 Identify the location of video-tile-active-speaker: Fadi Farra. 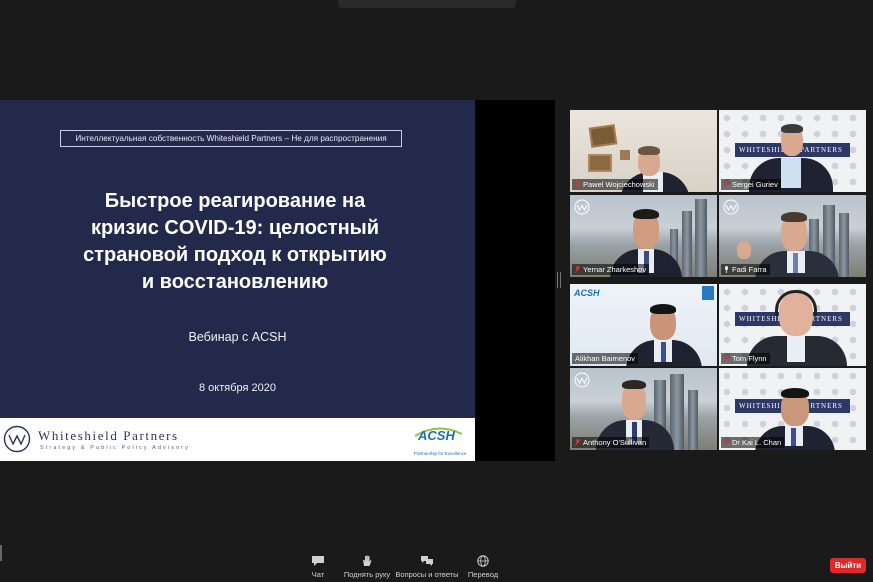
(792, 236).